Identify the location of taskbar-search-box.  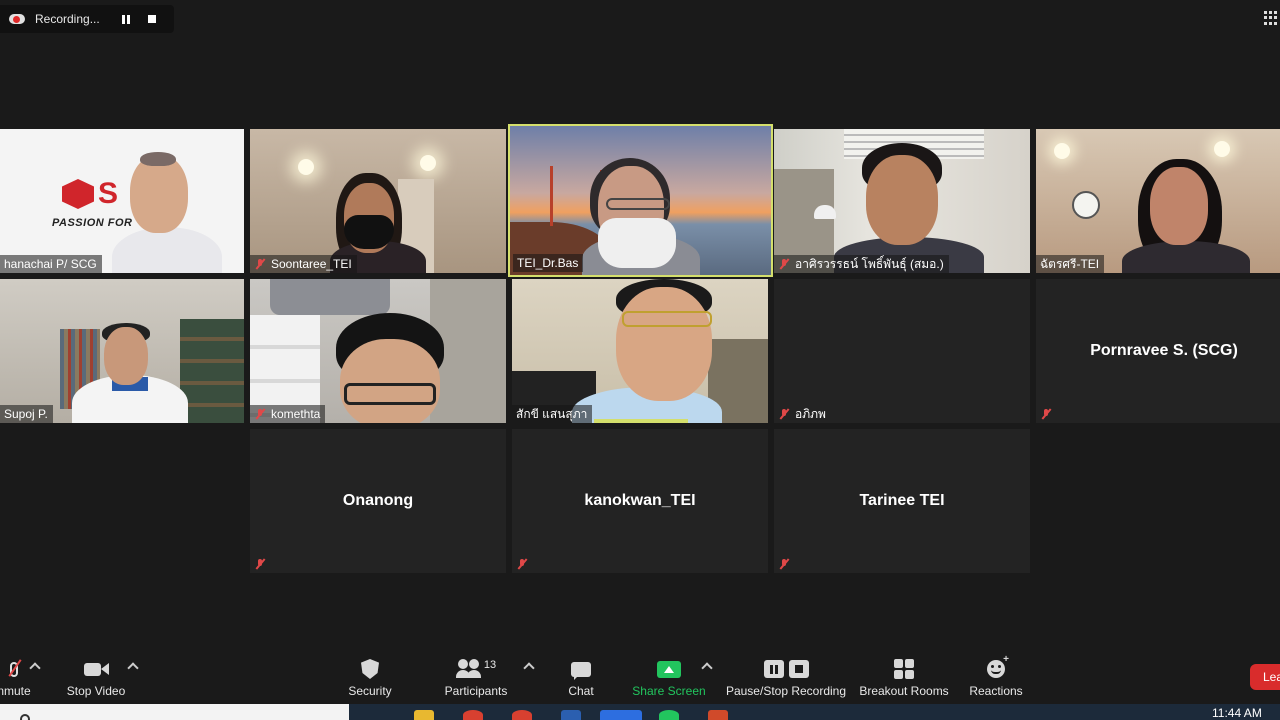
(174, 712).